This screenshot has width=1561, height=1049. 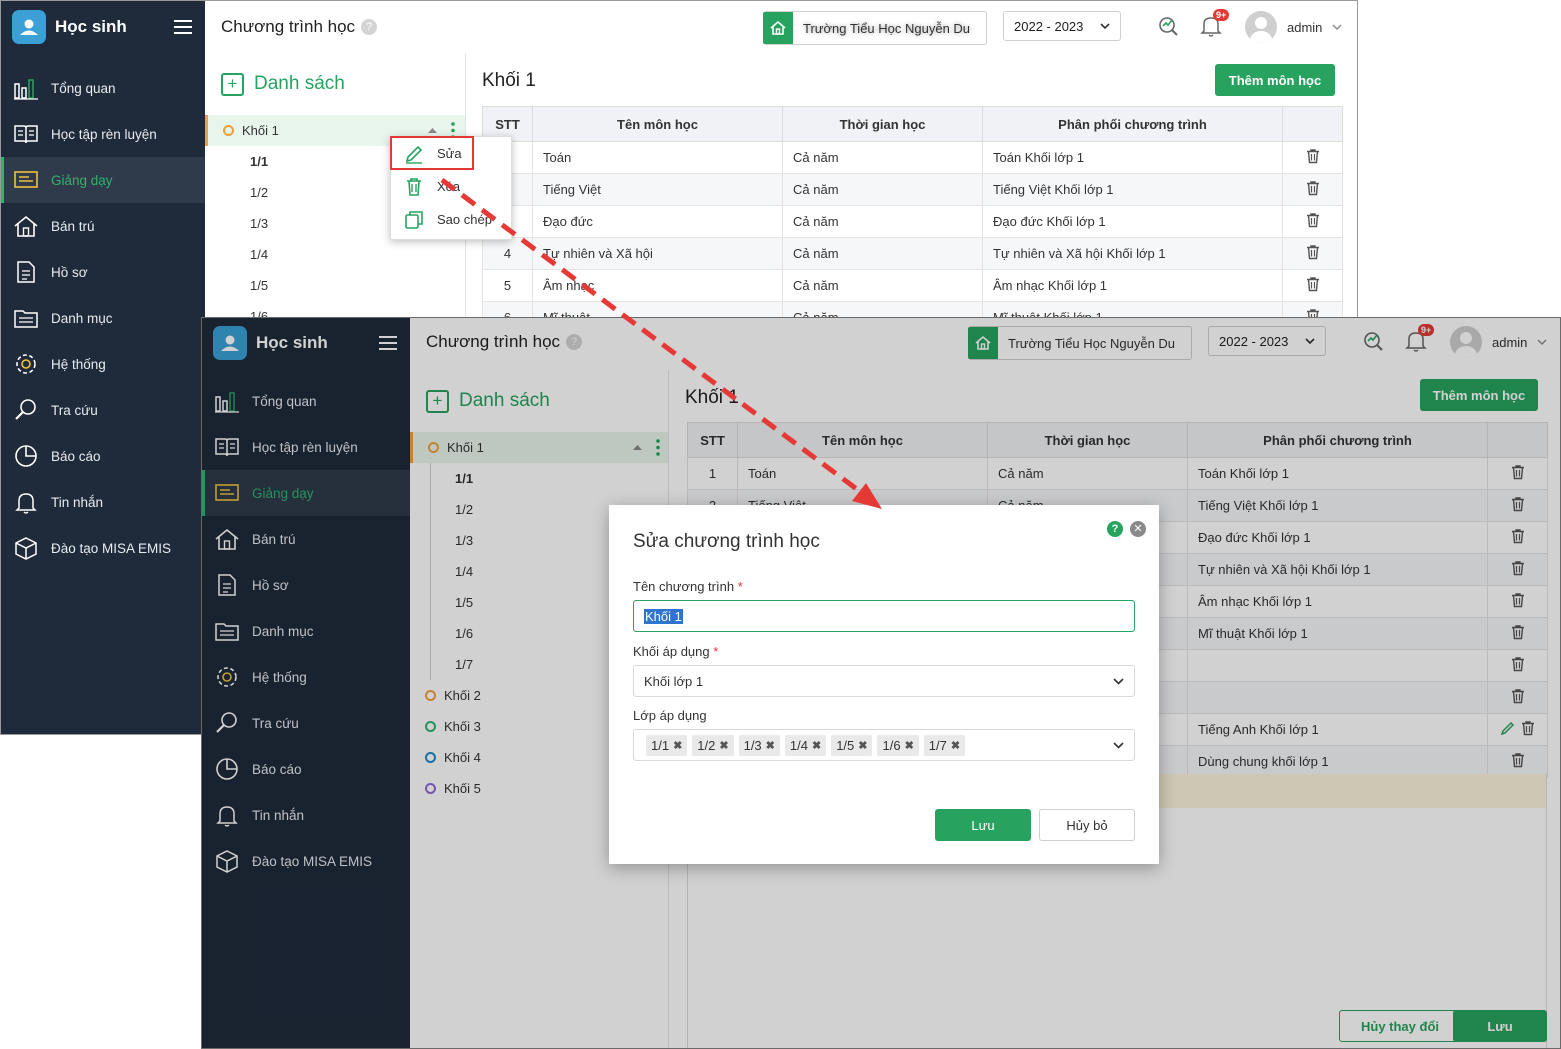 What do you see at coordinates (661, 343) in the screenshot?
I see `annotation-arrow` at bounding box center [661, 343].